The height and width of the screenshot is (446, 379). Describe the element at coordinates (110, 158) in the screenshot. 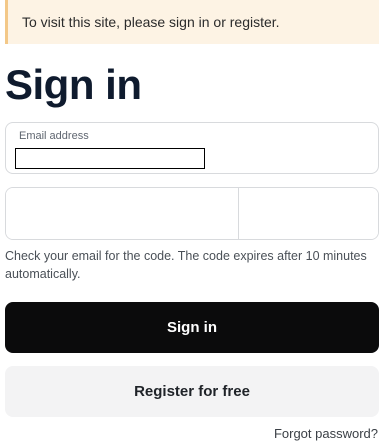

I see `email-field` at that location.